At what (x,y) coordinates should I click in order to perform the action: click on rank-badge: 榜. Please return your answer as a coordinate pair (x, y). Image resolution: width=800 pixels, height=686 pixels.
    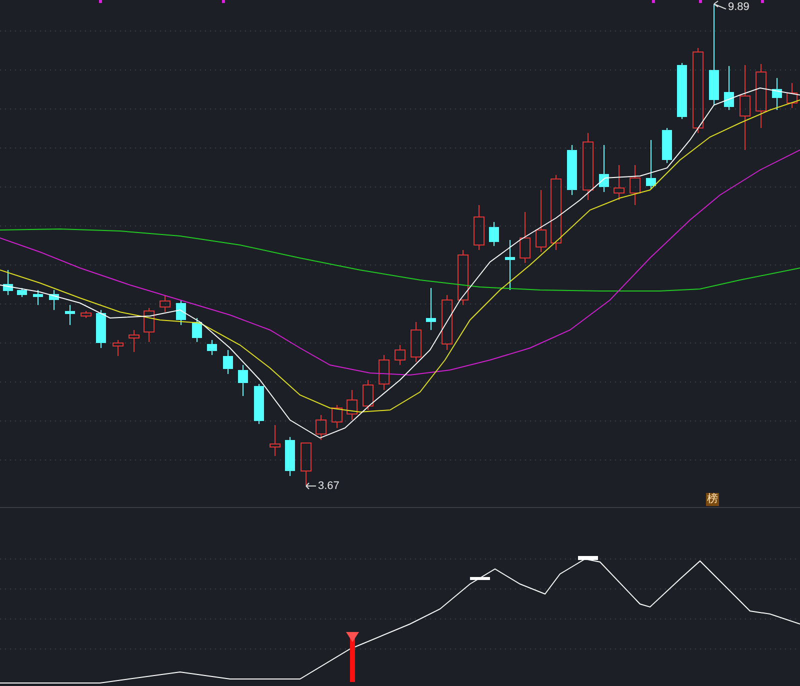
    Looking at the image, I should click on (712, 499).